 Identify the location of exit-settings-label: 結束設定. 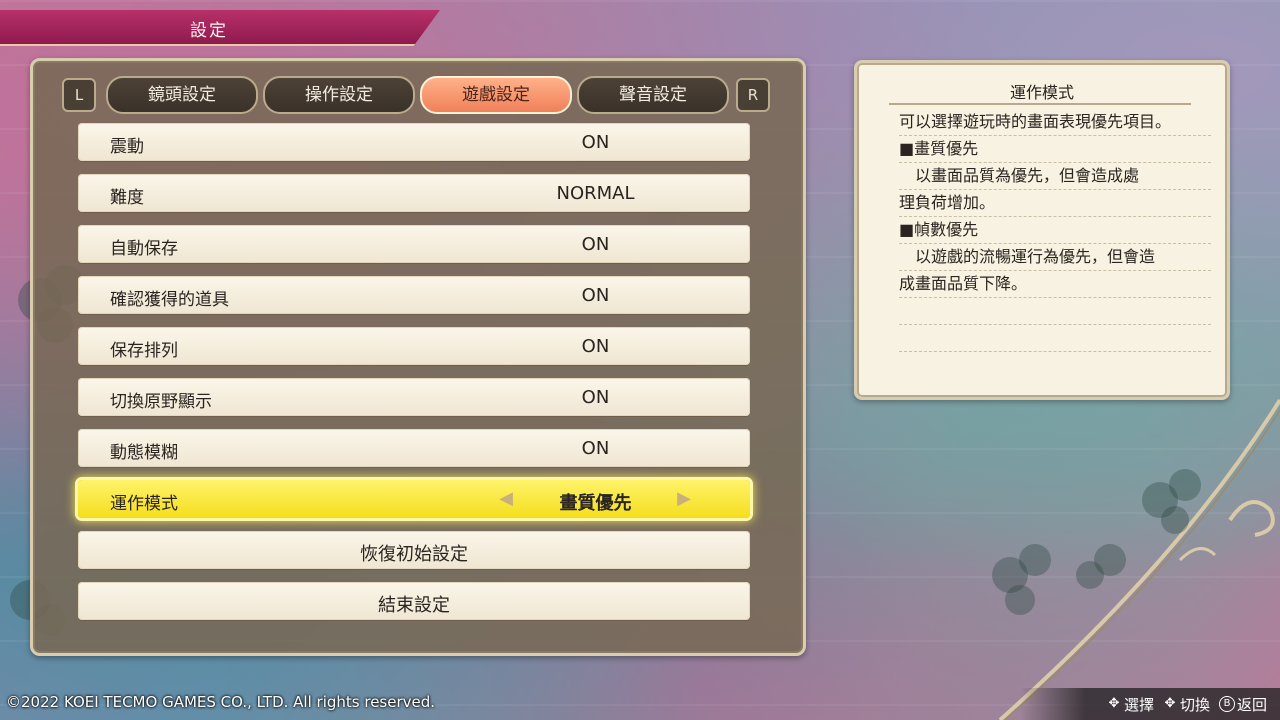
(414, 605).